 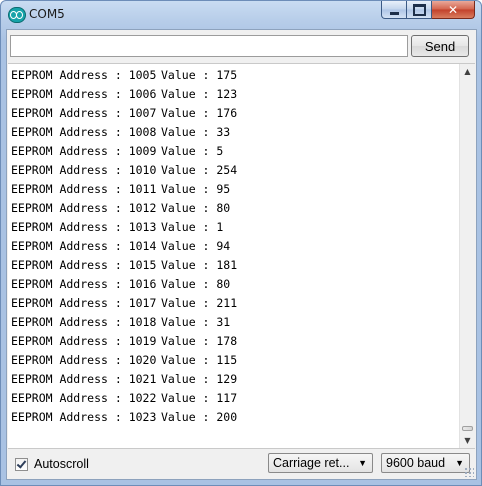 I want to click on eeprom-value: Value : 254, so click(x=199, y=170).